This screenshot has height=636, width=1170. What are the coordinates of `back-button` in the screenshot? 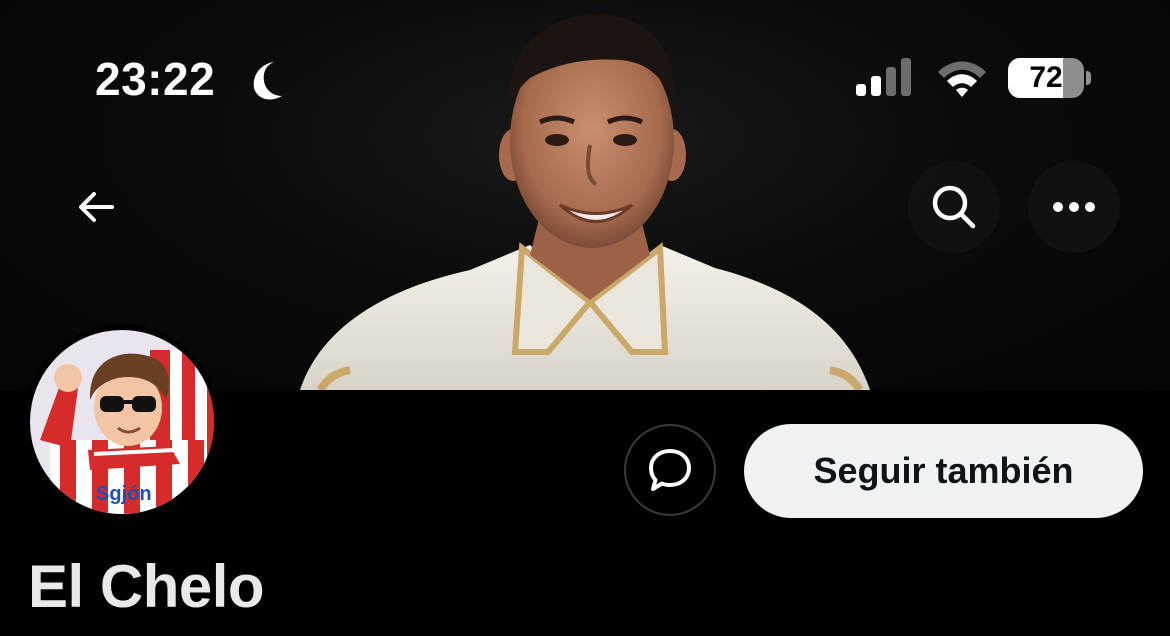 It's located at (96, 207).